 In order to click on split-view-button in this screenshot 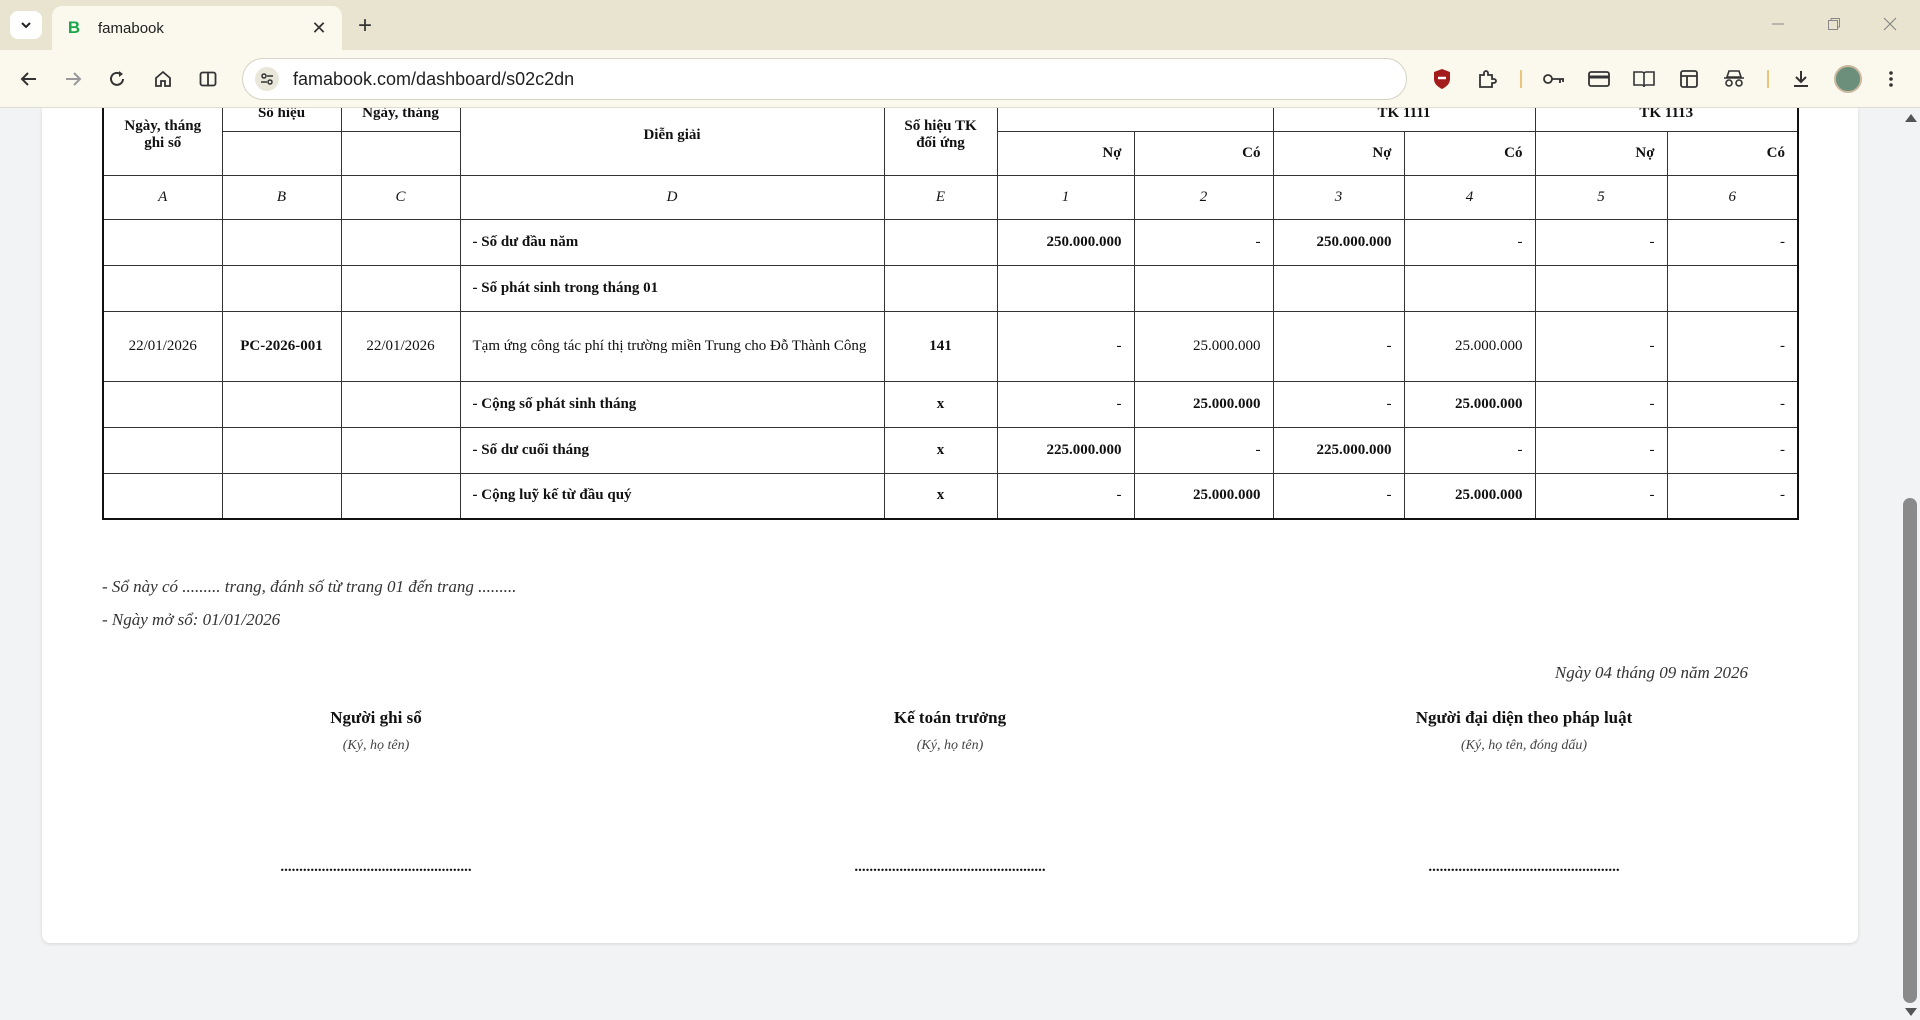, I will do `click(208, 79)`.